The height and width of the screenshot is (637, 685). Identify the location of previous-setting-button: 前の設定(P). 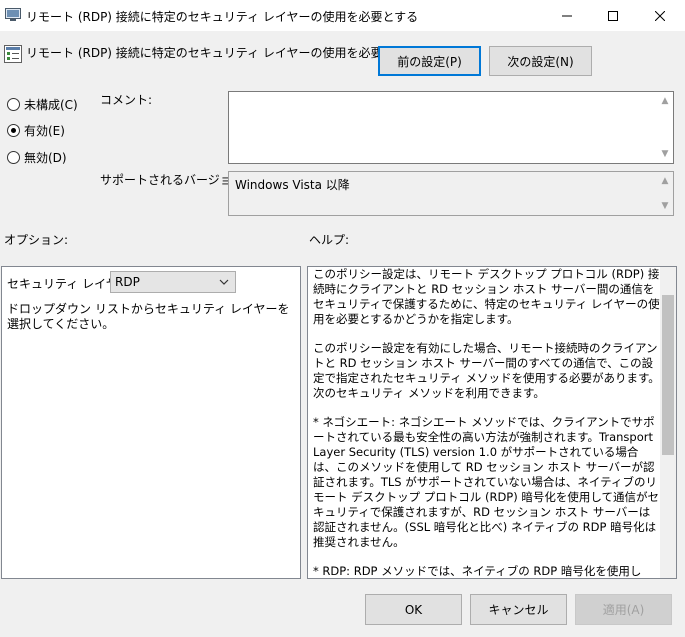
(429, 61).